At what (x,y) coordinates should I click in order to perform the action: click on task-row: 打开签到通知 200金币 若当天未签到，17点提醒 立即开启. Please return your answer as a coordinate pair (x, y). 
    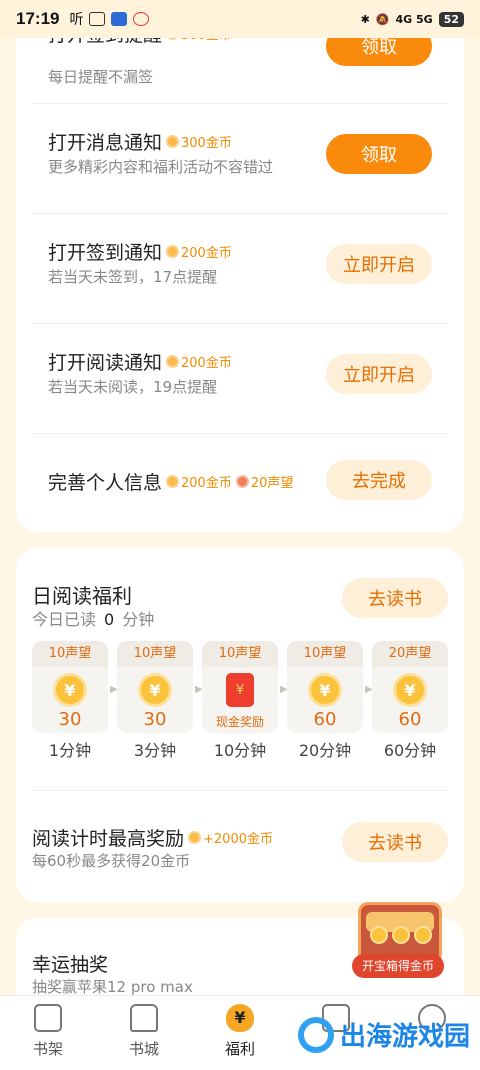
    Looking at the image, I should click on (240, 269).